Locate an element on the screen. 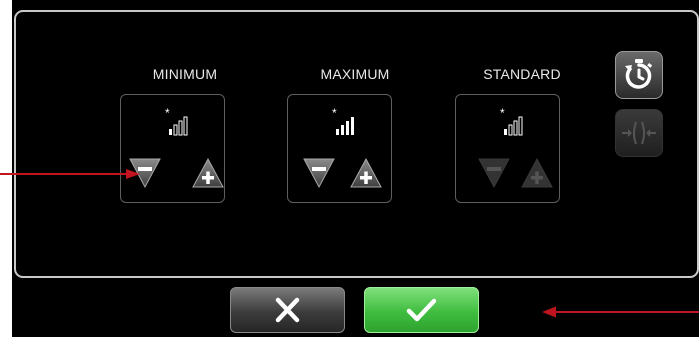 Image resolution: width=699 pixels, height=337 pixels. focus-compress-icon is located at coordinates (639, 133).